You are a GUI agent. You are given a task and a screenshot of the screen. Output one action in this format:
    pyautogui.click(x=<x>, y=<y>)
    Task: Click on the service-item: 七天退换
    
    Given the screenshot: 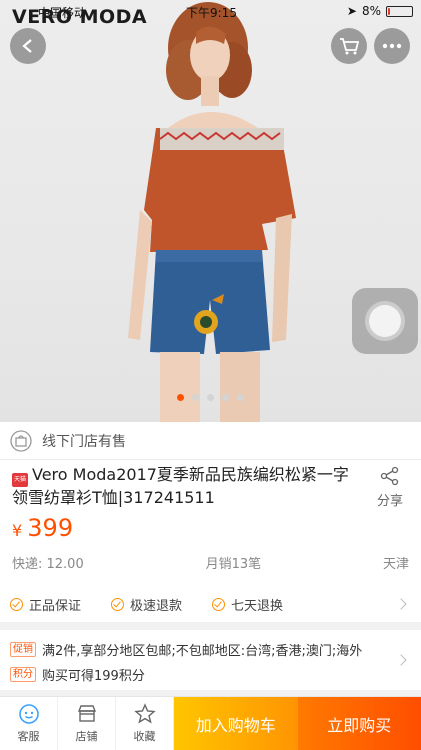 What is the action you would take?
    pyautogui.click(x=247, y=604)
    